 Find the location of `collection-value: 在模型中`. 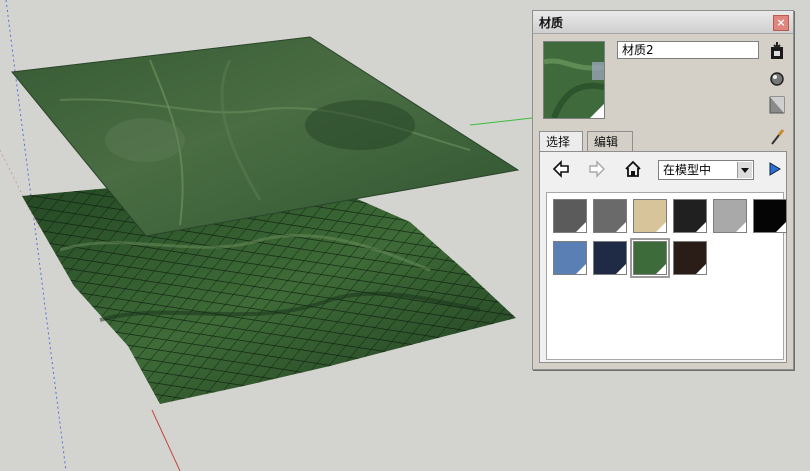

collection-value: 在模型中 is located at coordinates (687, 170).